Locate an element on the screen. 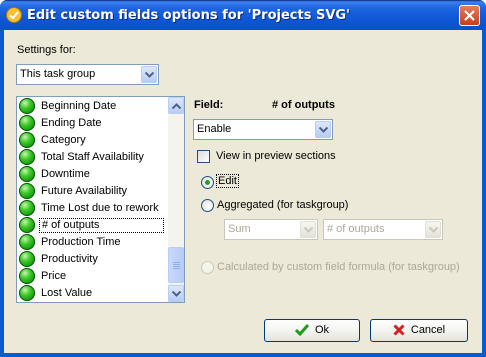  chevron-up-icon is located at coordinates (176, 106).